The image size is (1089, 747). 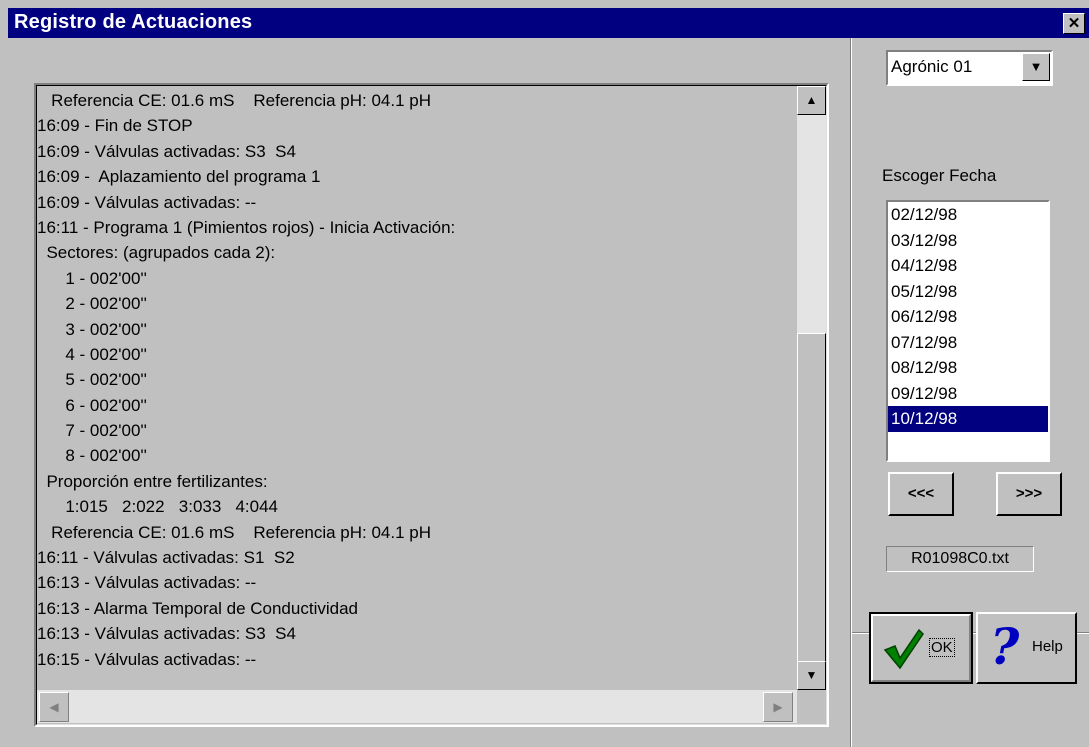 I want to click on log-line: 16:15 - Válvulas activadas: --, so click(x=147, y=659).